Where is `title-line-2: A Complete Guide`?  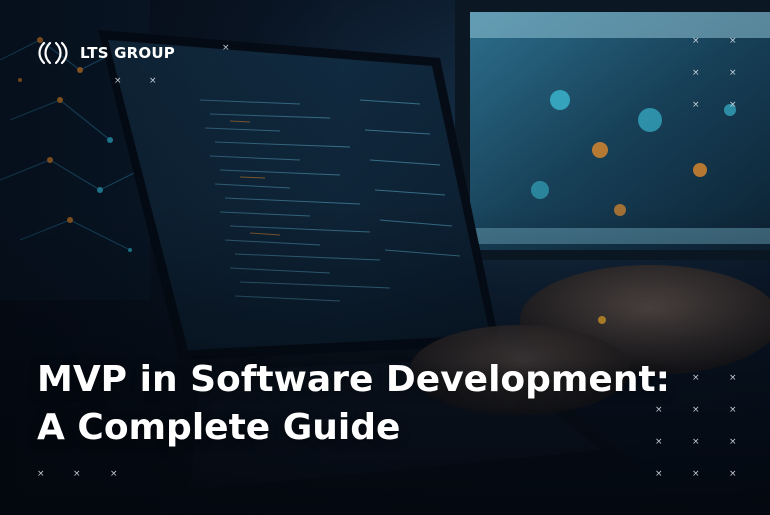 title-line-2: A Complete Guide is located at coordinates (219, 427).